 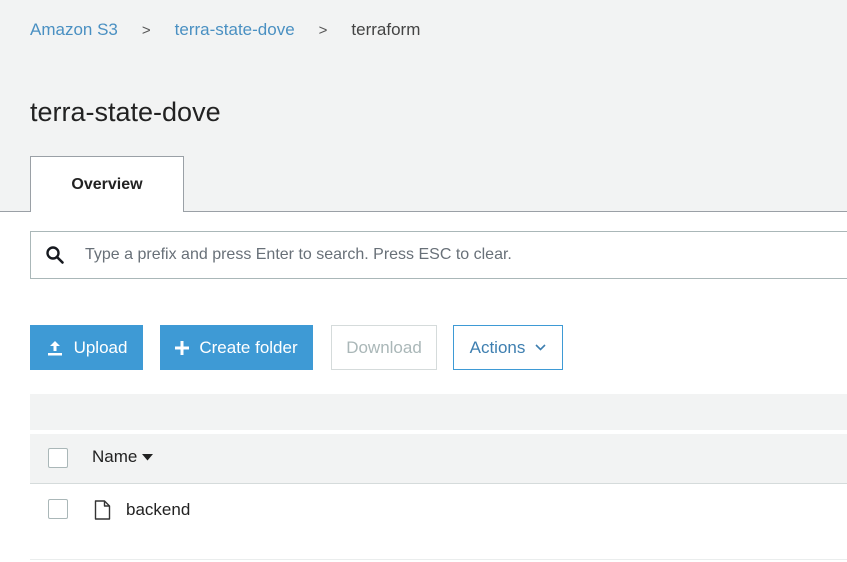 What do you see at coordinates (438, 559) in the screenshot?
I see `table-divider` at bounding box center [438, 559].